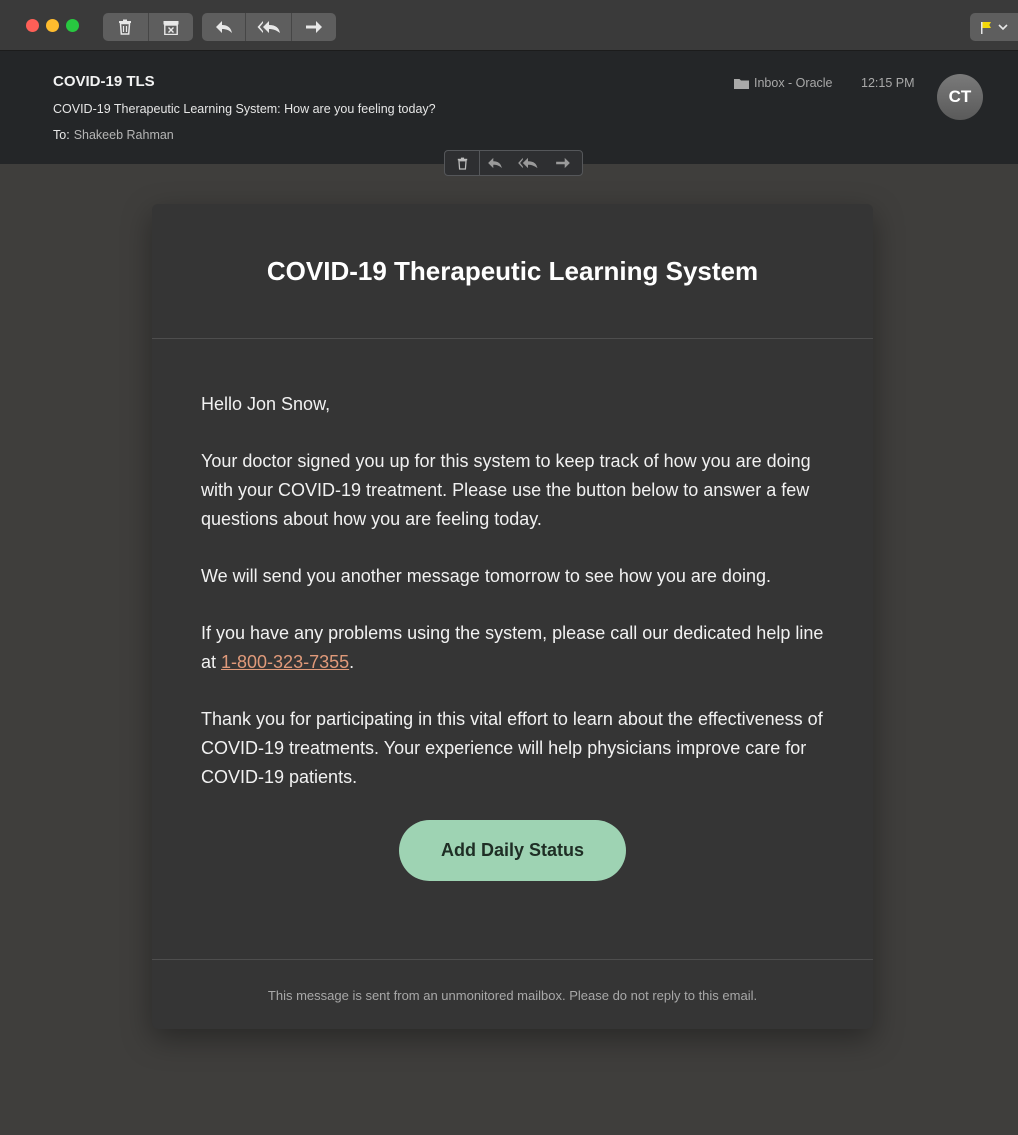  Describe the element at coordinates (352, 662) in the screenshot. I see `helpline-period: .` at that location.